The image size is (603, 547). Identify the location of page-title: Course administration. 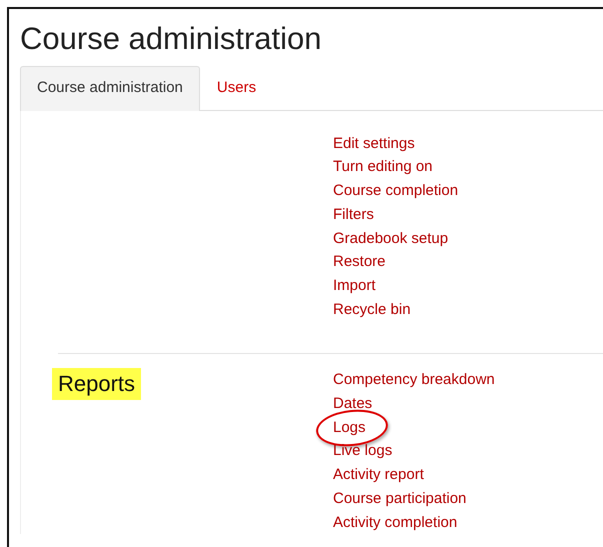
(171, 39).